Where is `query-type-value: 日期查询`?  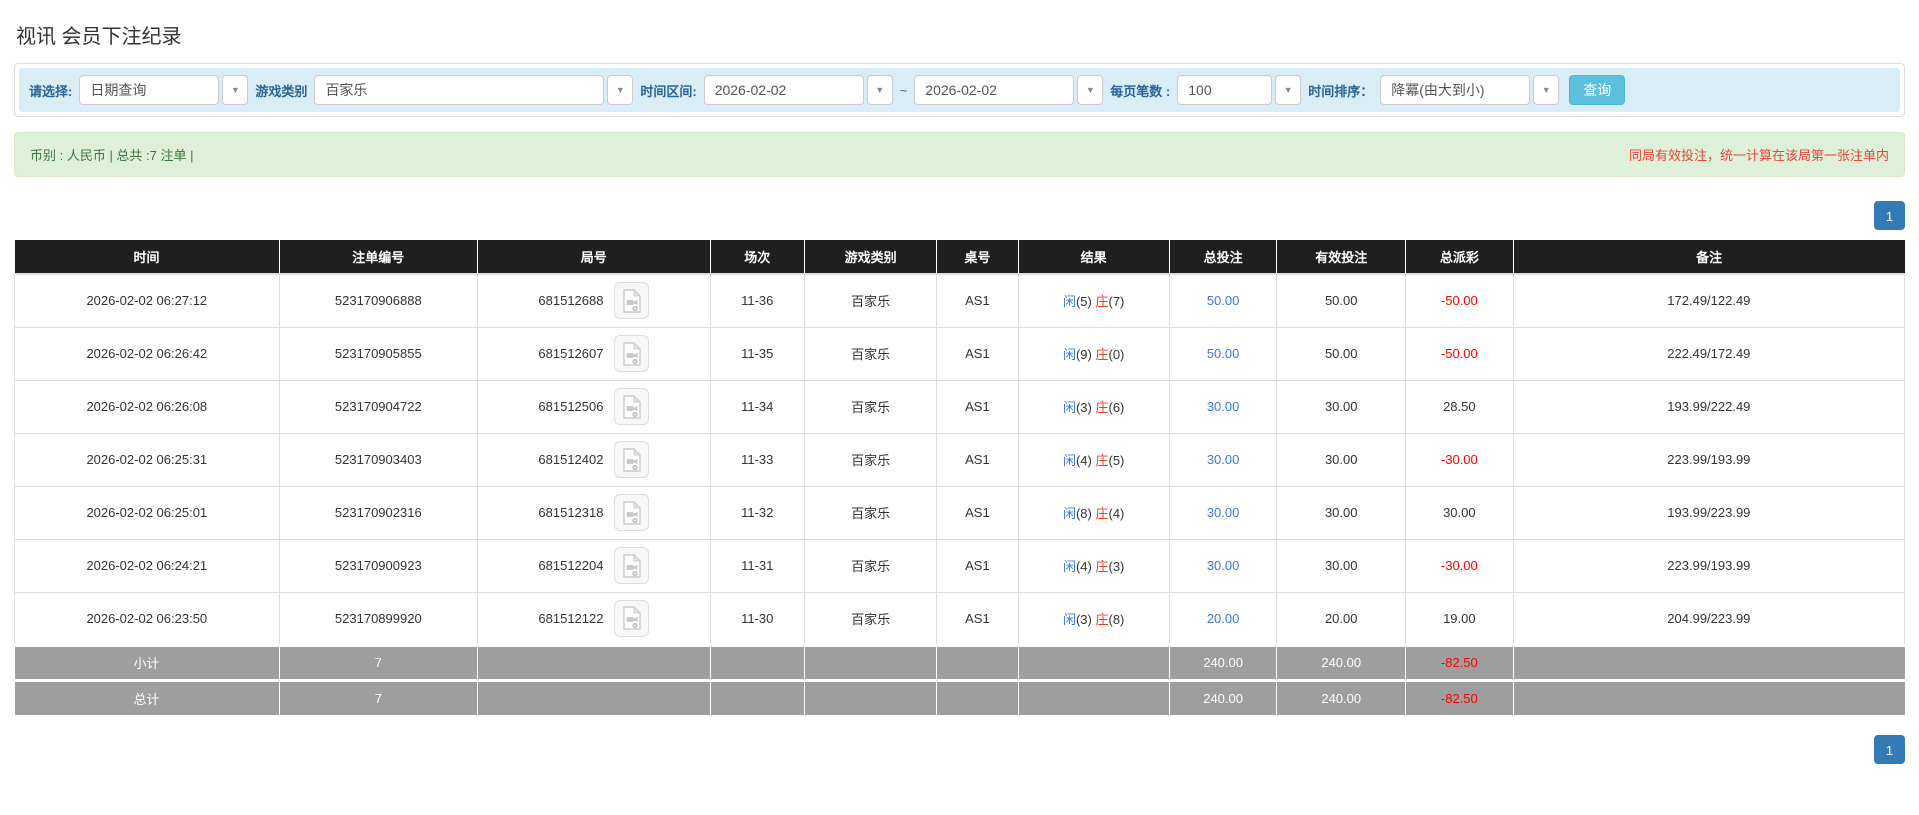
query-type-value: 日期查询 is located at coordinates (149, 90).